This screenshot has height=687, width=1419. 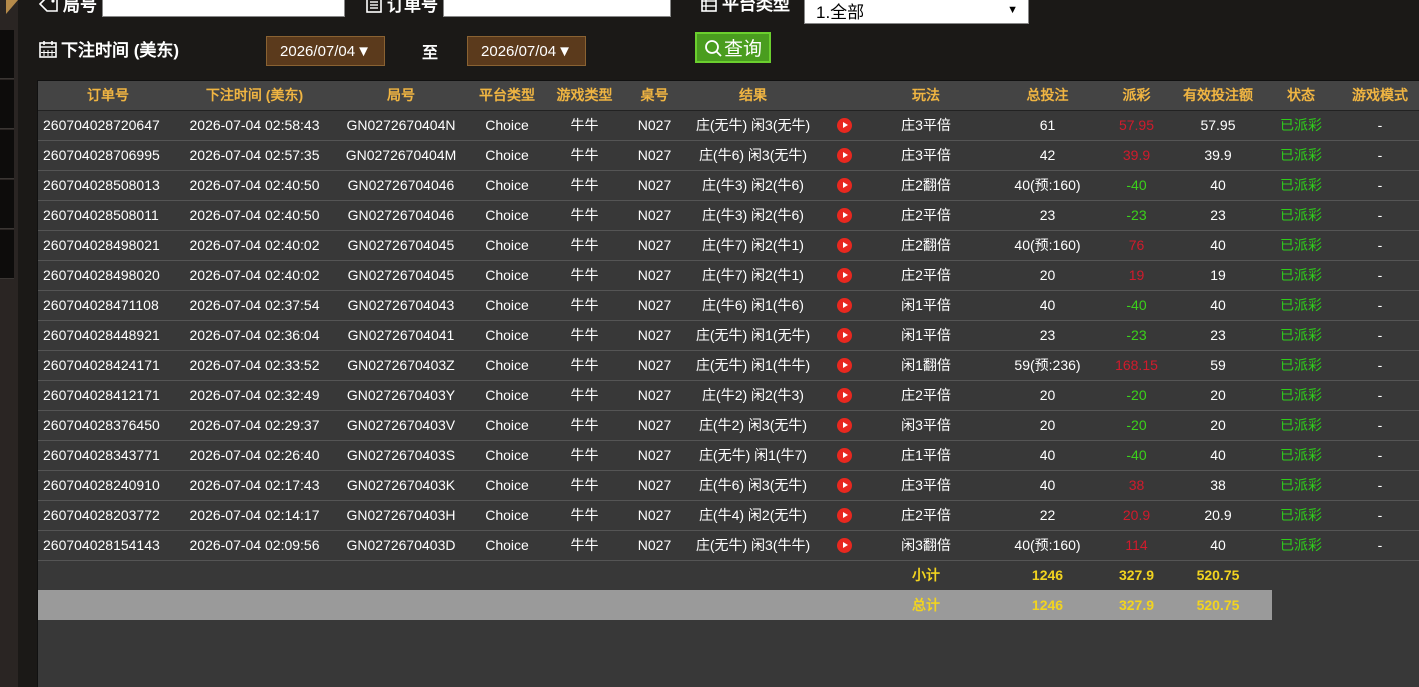 What do you see at coordinates (1374, 96) in the screenshot?
I see `col-game-mode: 游戏模式` at bounding box center [1374, 96].